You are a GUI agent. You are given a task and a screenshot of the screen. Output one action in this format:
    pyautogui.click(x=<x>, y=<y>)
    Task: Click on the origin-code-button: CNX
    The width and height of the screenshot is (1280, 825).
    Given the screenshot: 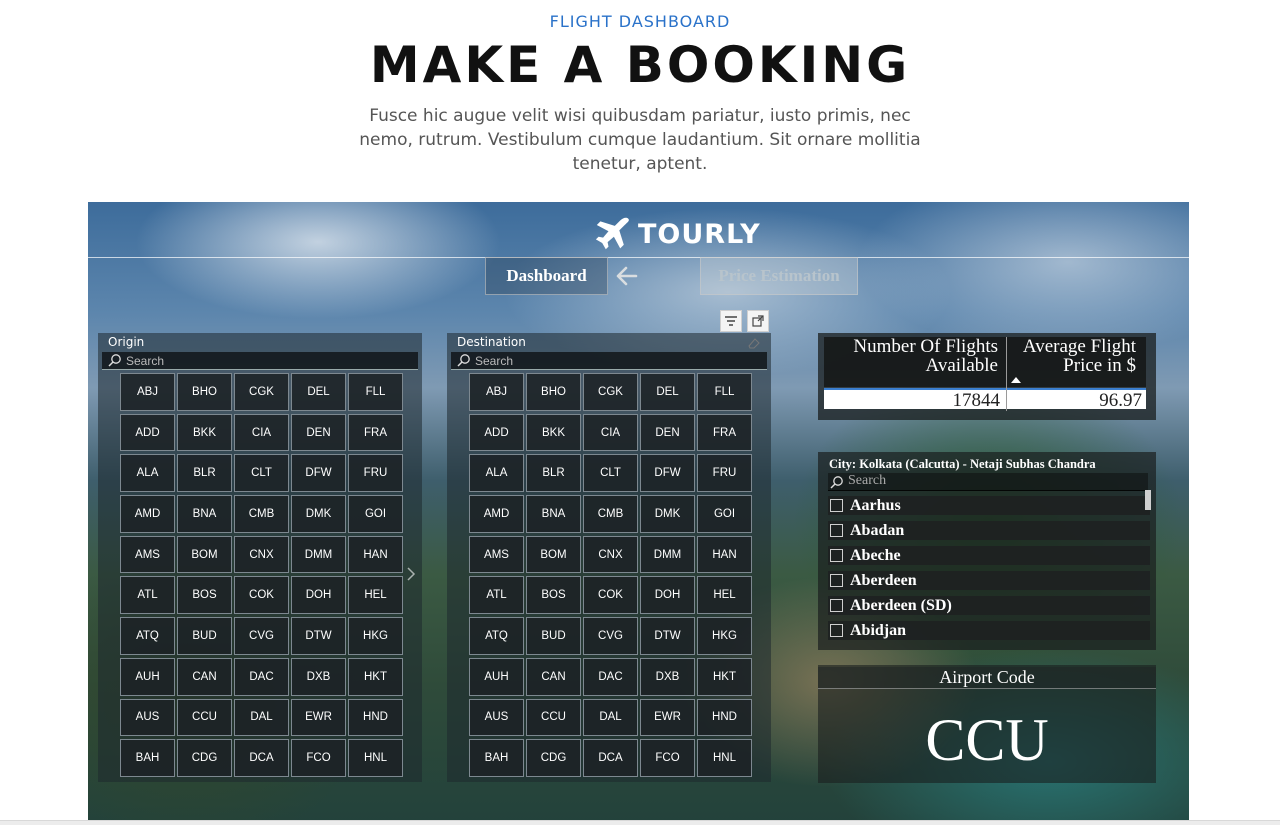 What is the action you would take?
    pyautogui.click(x=261, y=554)
    